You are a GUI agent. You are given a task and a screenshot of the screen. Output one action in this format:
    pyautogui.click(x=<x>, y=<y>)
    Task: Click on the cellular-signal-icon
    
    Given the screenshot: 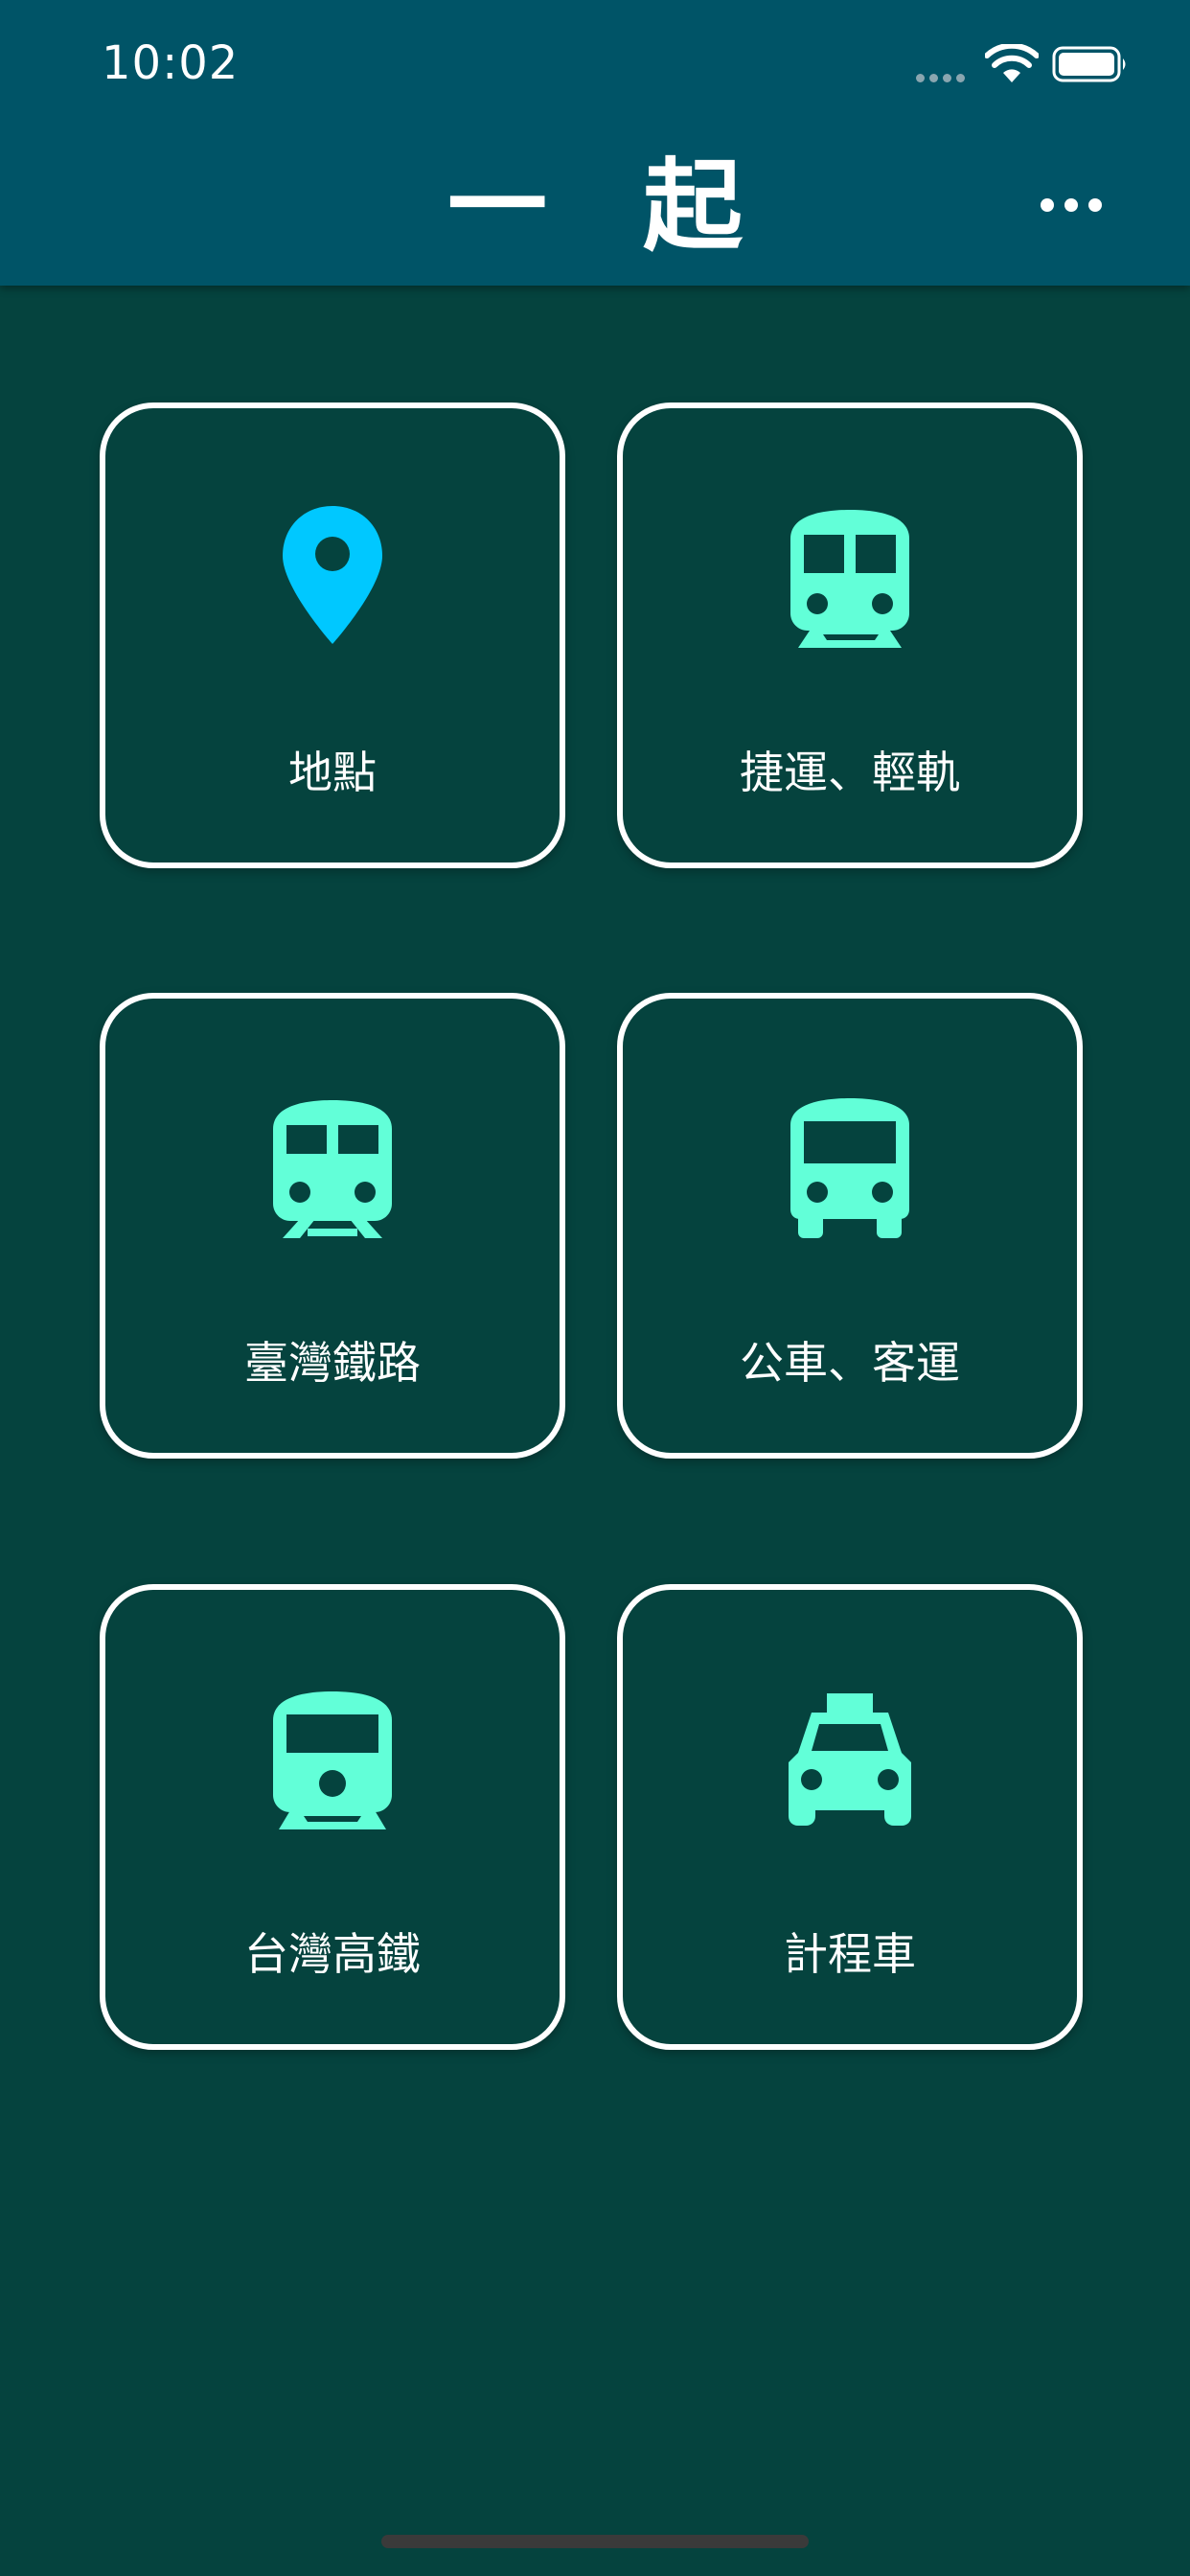 What is the action you would take?
    pyautogui.click(x=943, y=77)
    